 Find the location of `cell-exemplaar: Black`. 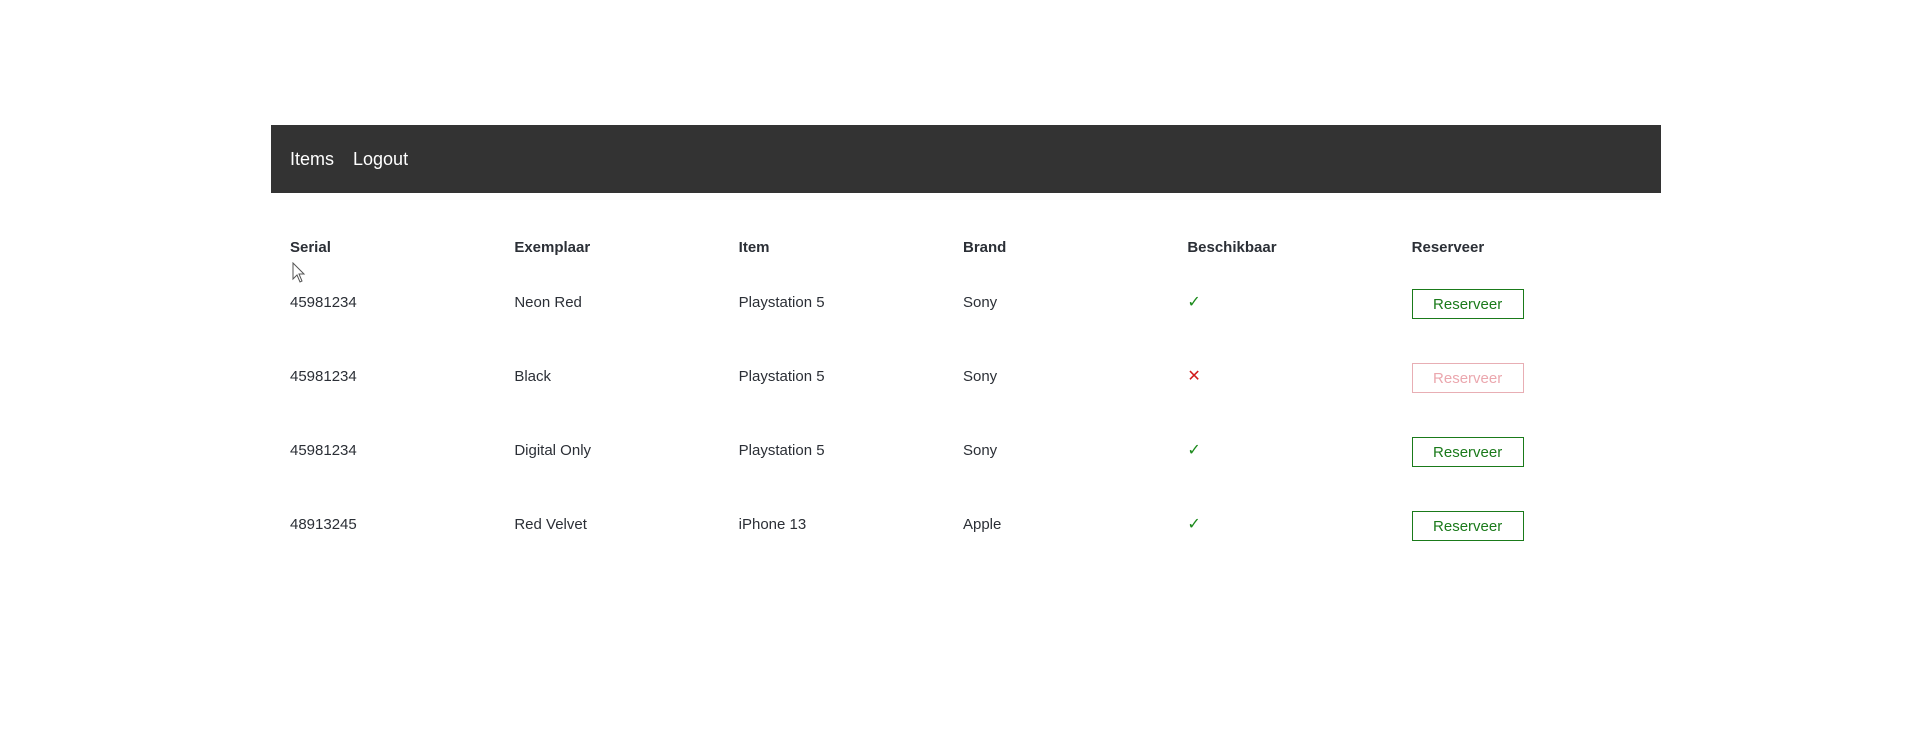

cell-exemplaar: Black is located at coordinates (533, 376).